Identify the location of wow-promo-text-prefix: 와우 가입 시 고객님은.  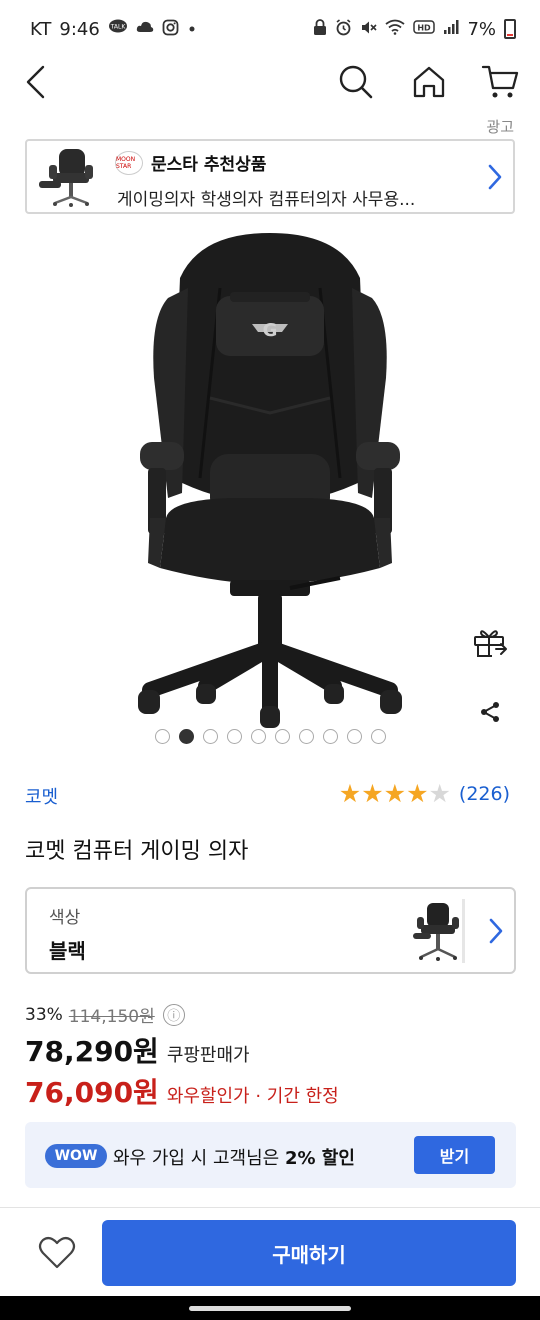
(196, 1158).